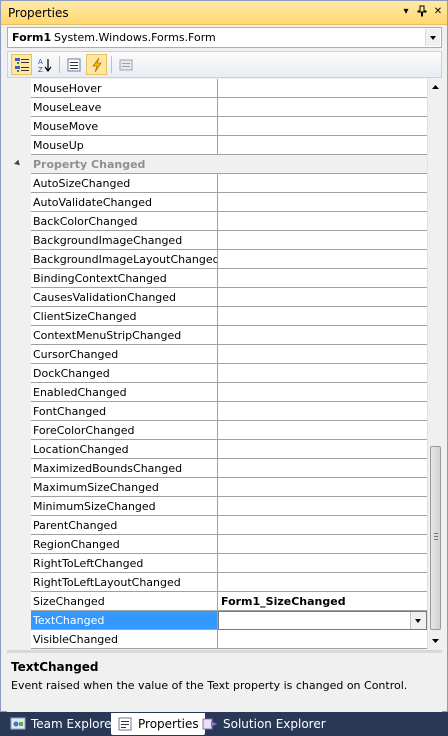  I want to click on pin-icon, so click(422, 12).